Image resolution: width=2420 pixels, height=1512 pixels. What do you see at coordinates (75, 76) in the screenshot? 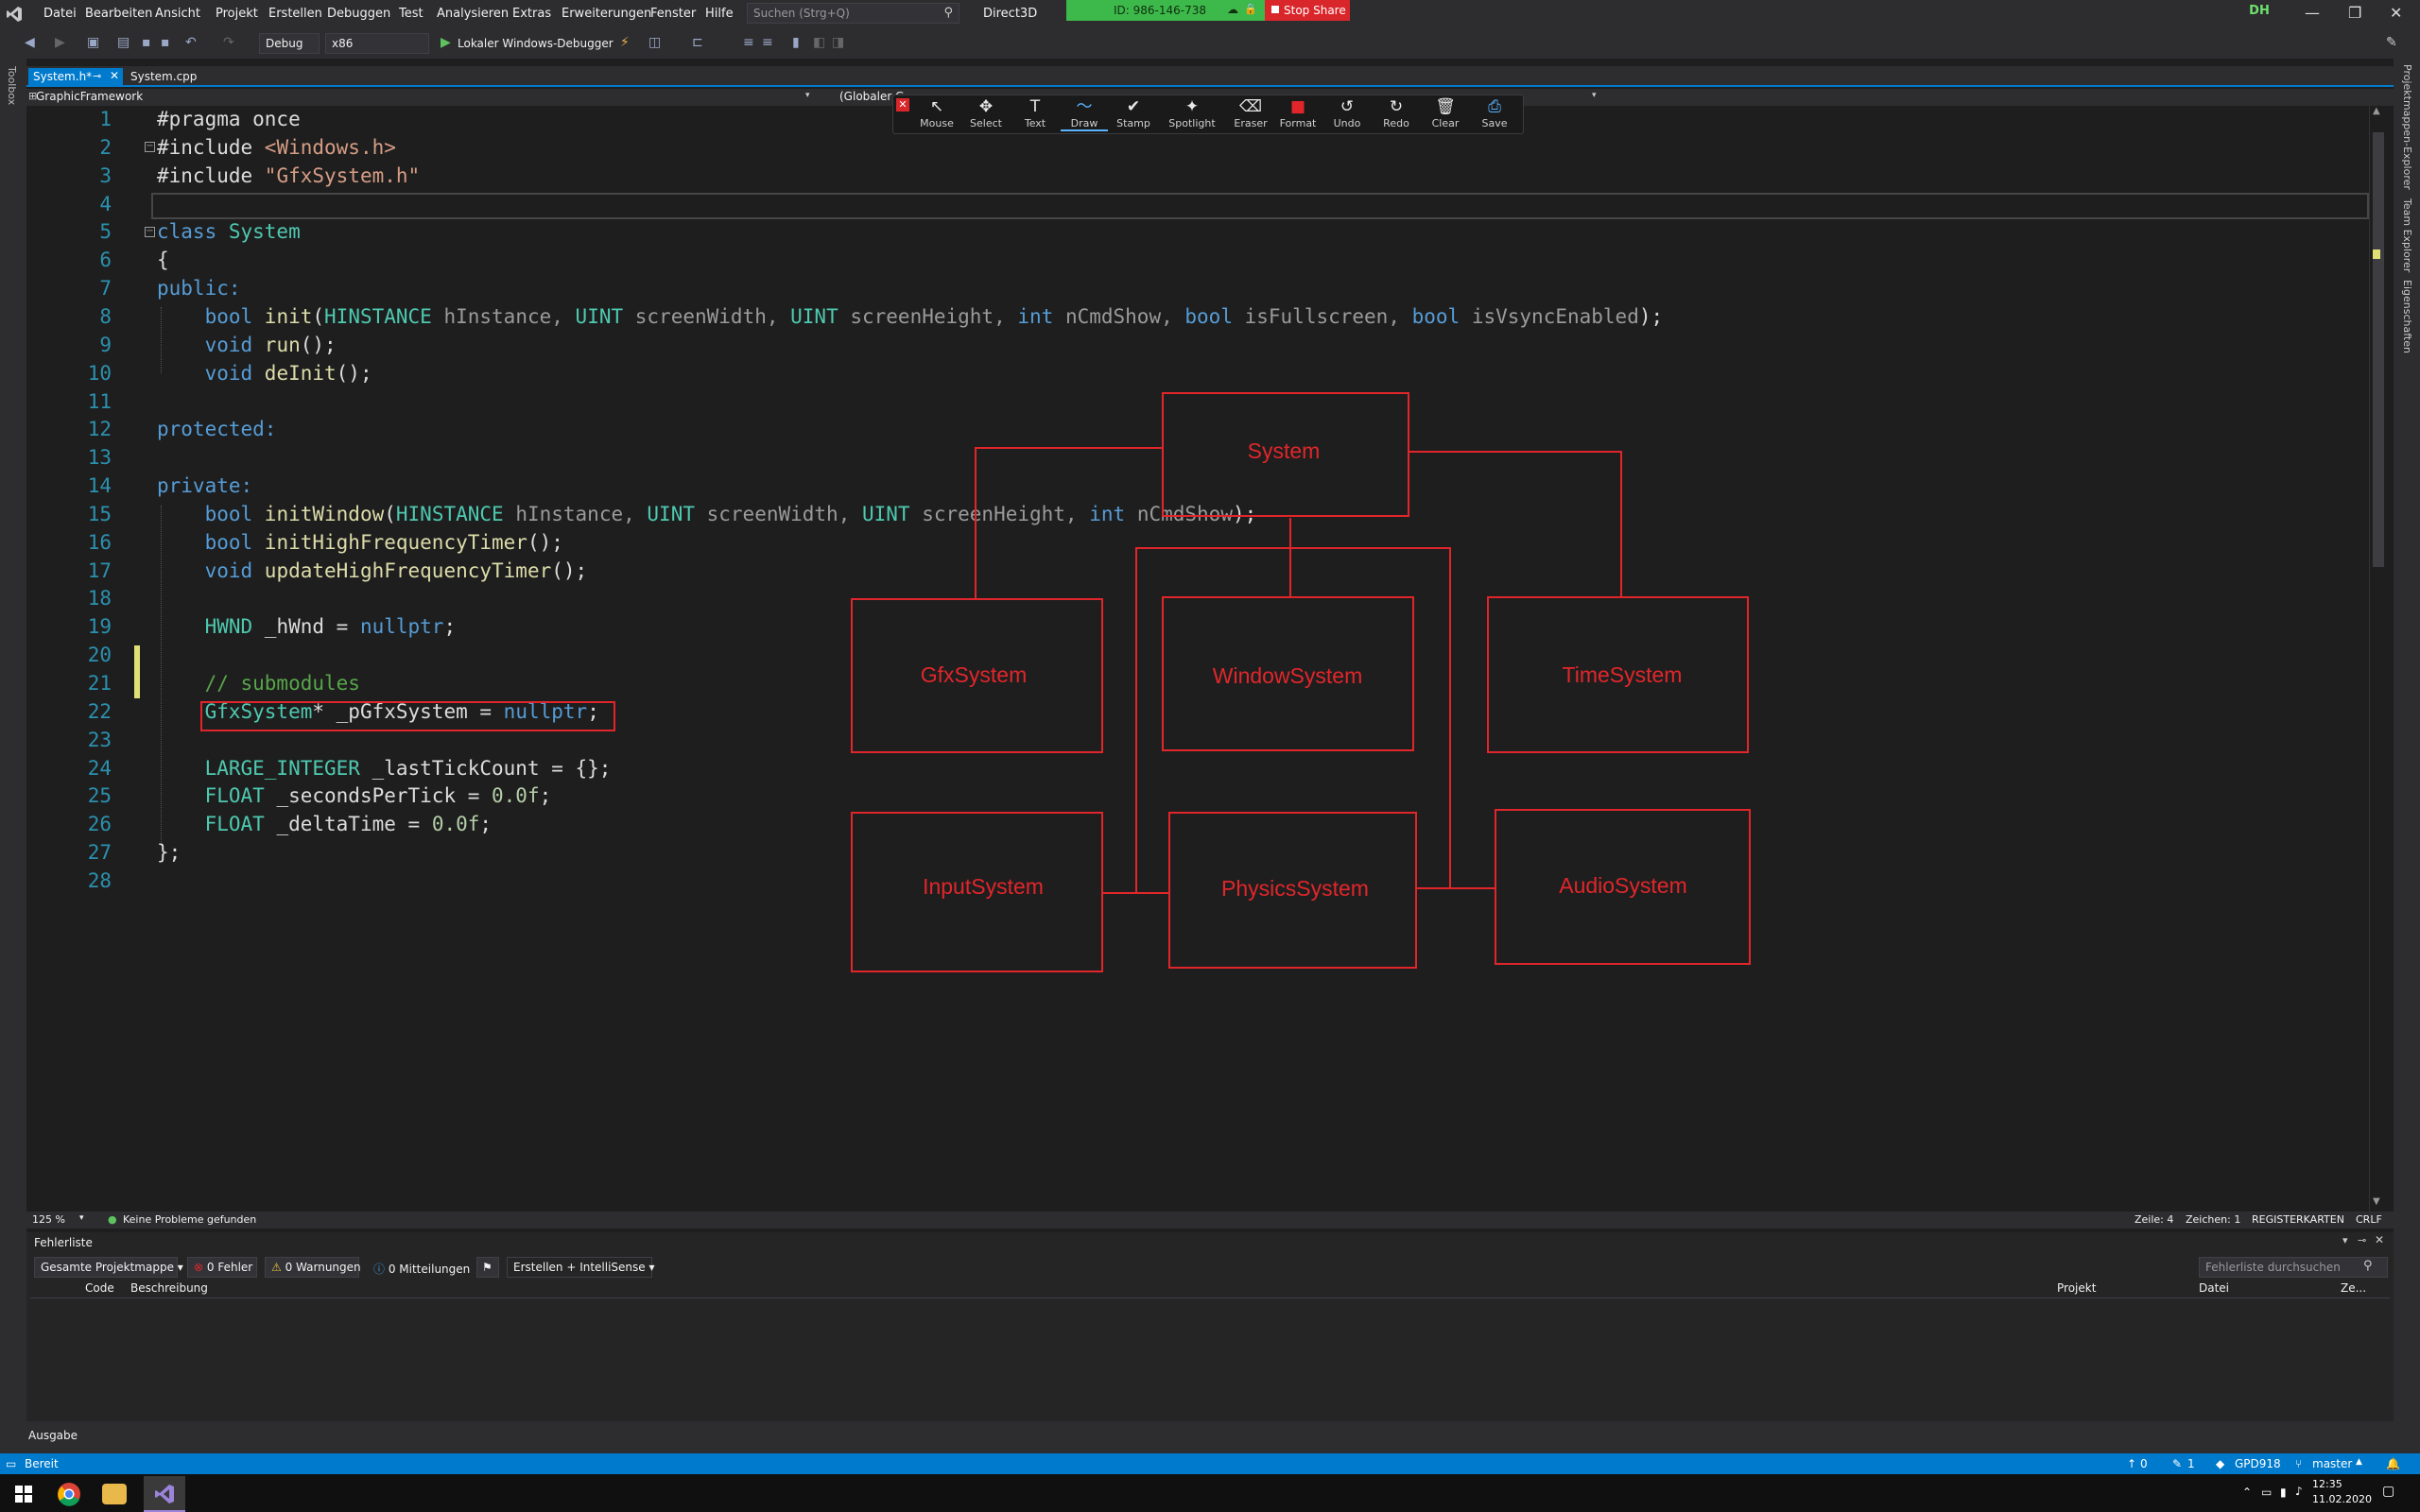
I see `tab-system-h: System.h* ⊸ ✕` at bounding box center [75, 76].